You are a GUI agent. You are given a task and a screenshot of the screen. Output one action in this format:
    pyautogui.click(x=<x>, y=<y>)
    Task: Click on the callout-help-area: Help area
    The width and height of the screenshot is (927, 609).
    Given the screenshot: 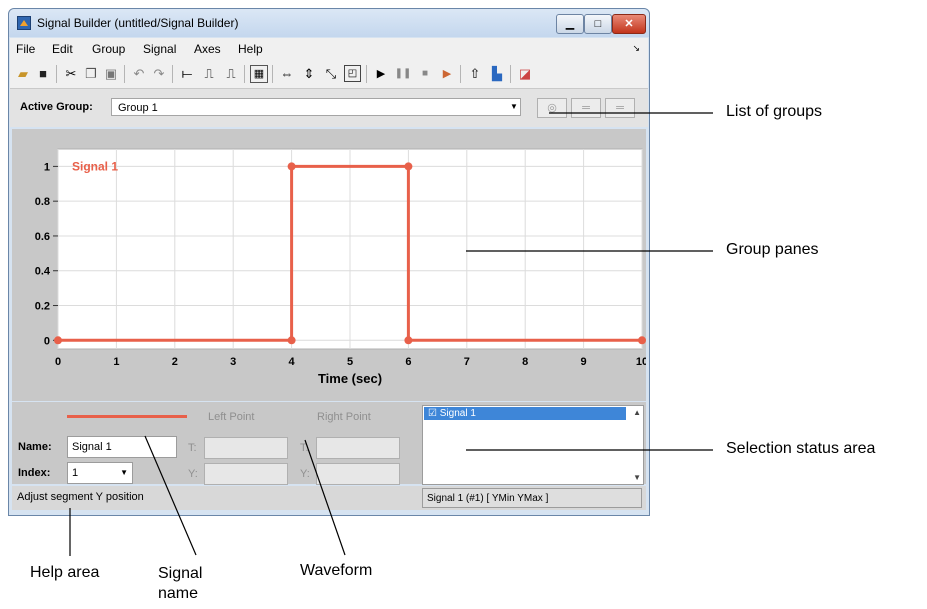 What is the action you would take?
    pyautogui.click(x=65, y=572)
    